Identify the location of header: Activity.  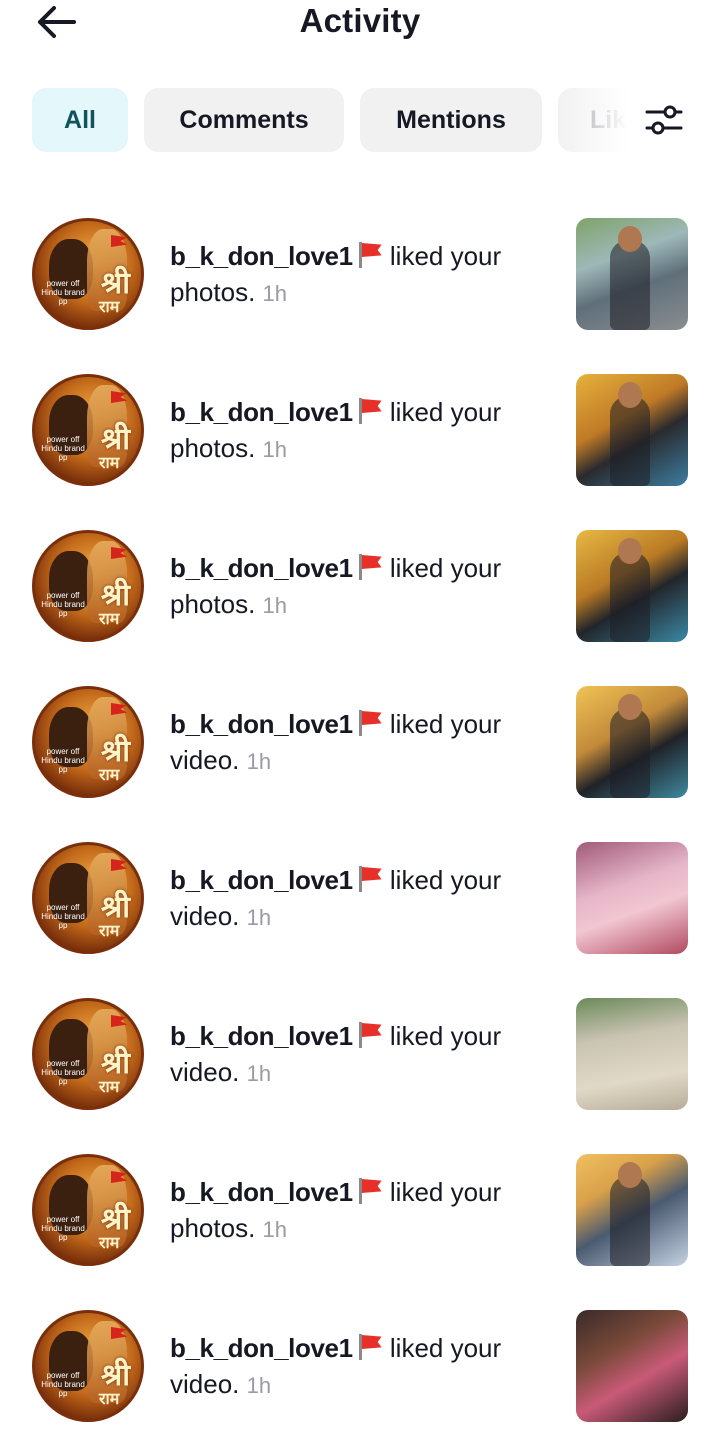
(360, 24).